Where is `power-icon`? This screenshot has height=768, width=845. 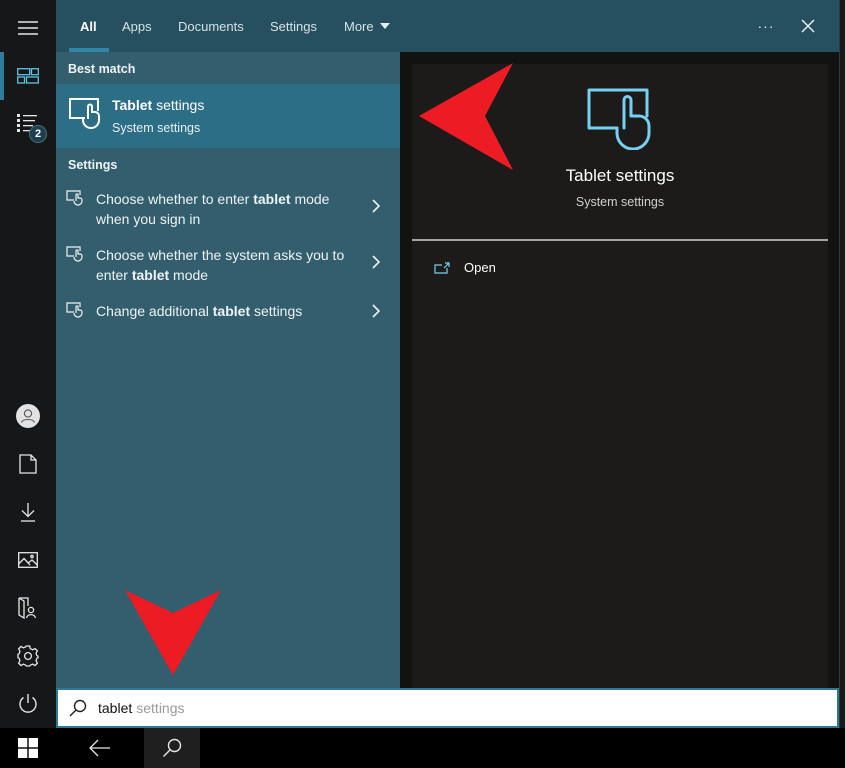 power-icon is located at coordinates (28, 703).